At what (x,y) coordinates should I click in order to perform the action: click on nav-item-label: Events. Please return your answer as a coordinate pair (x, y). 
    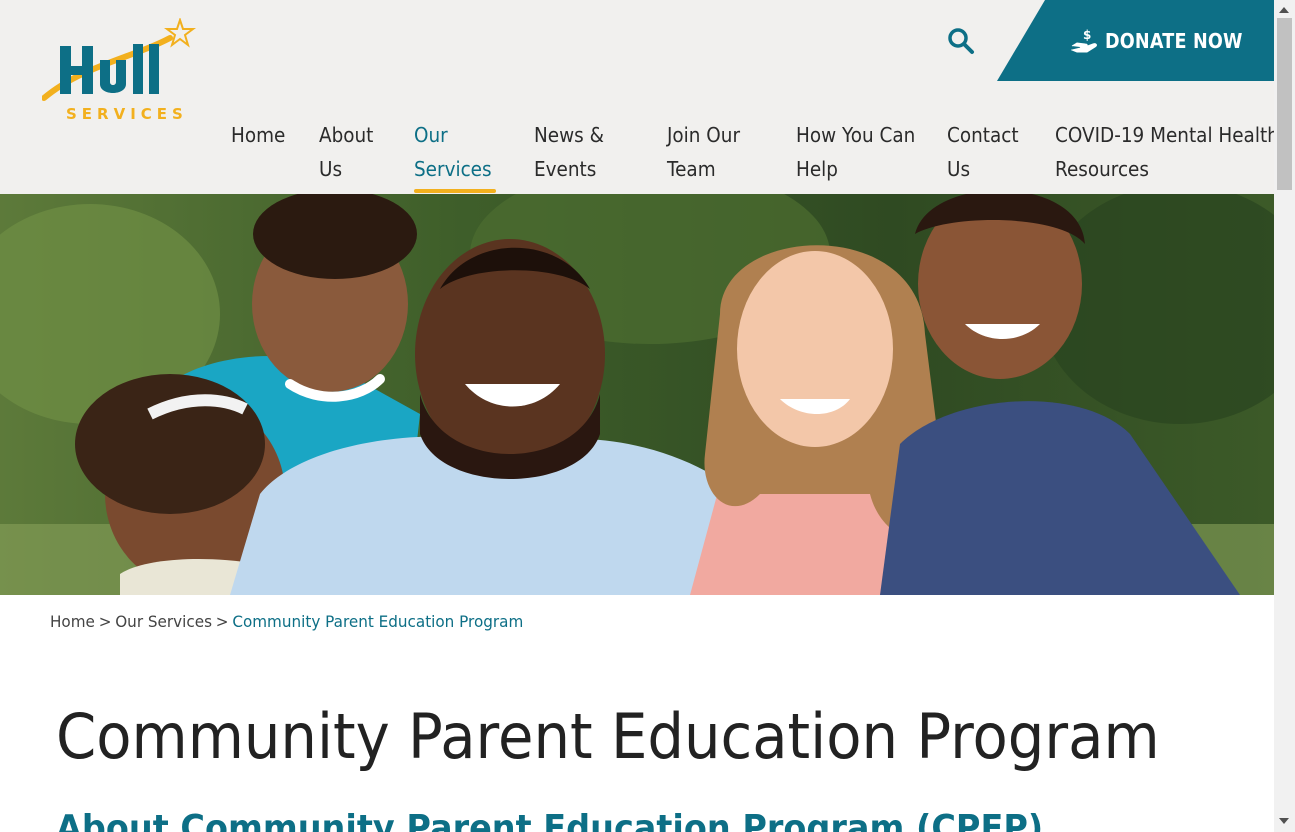
    Looking at the image, I should click on (565, 169).